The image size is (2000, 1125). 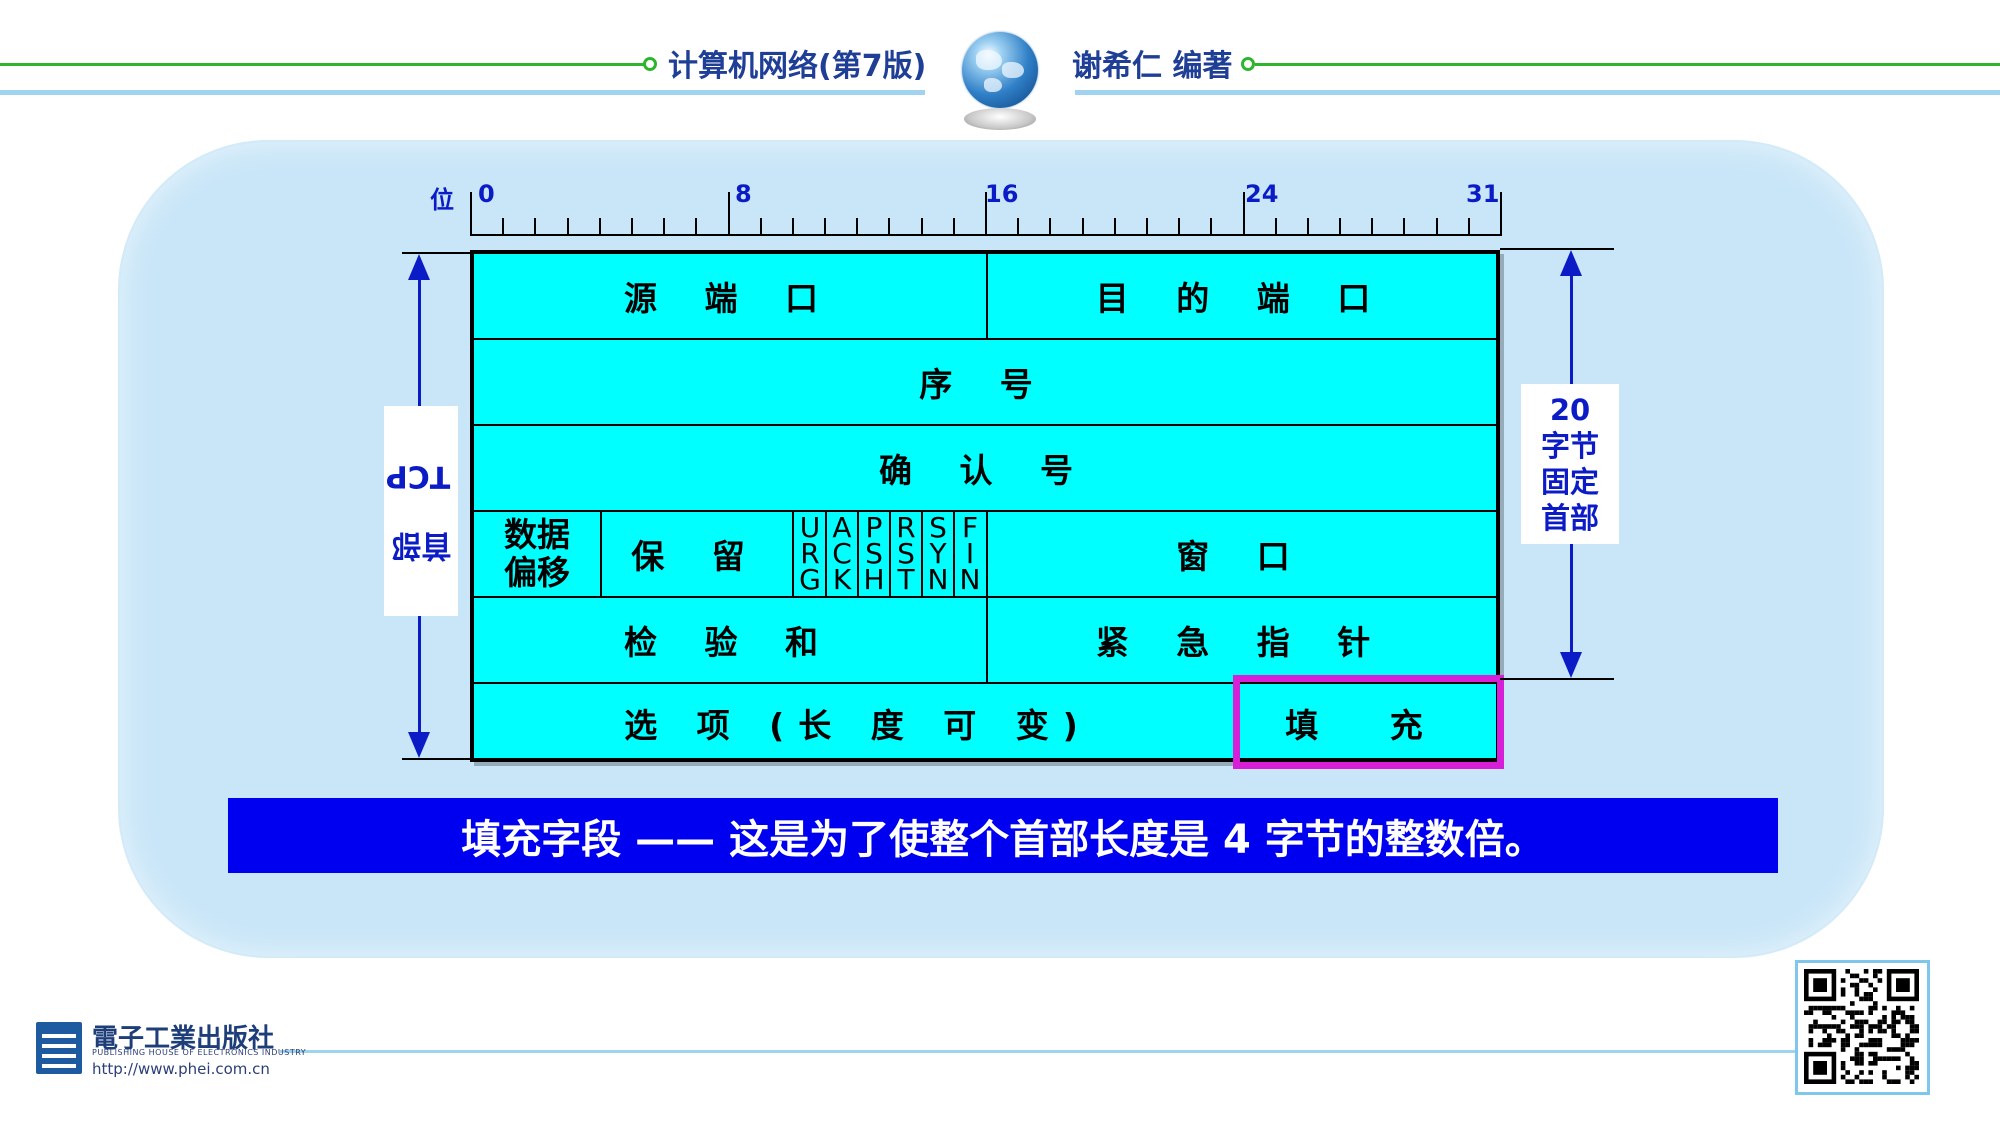 What do you see at coordinates (730, 642) in the screenshot?
I see `field-checksum: 检 验 和` at bounding box center [730, 642].